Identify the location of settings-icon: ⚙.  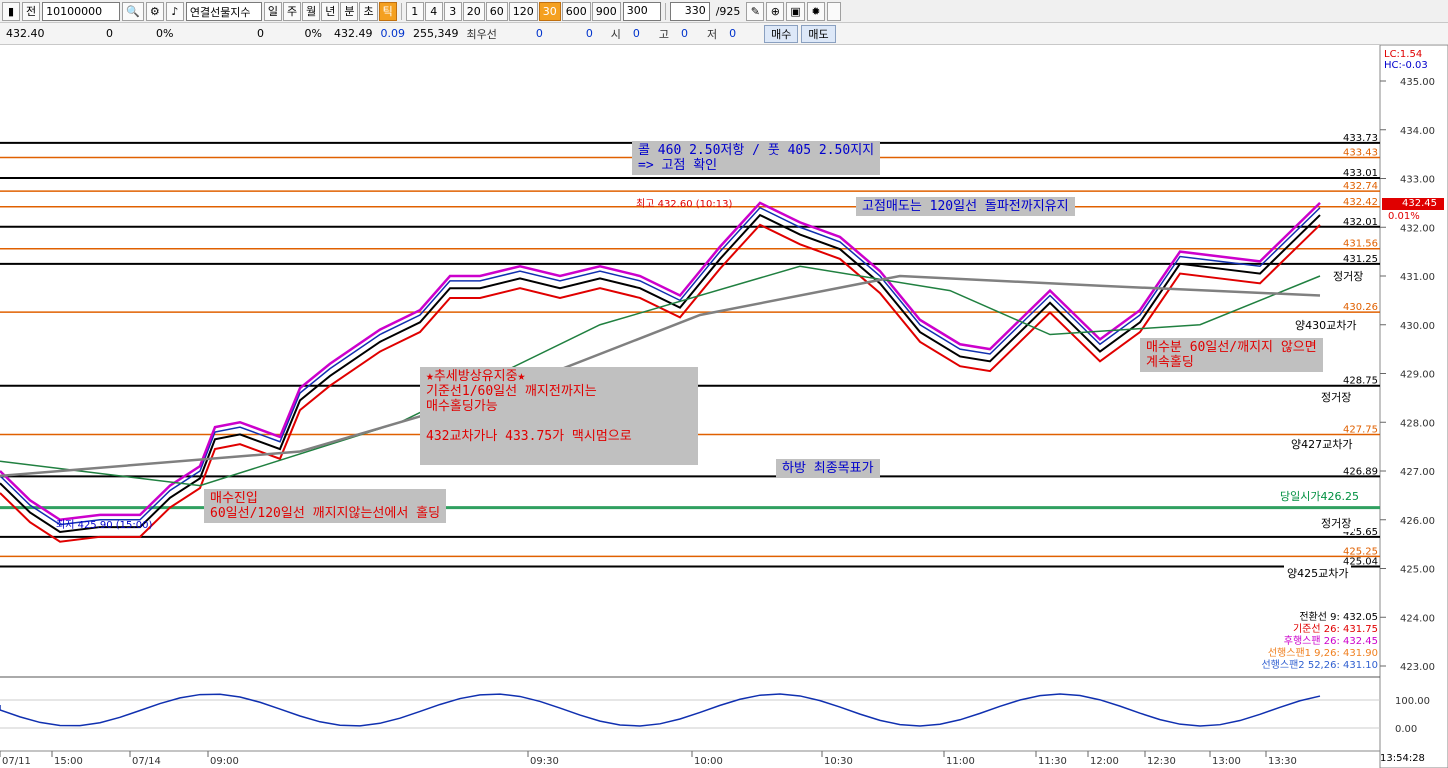
(154, 11).